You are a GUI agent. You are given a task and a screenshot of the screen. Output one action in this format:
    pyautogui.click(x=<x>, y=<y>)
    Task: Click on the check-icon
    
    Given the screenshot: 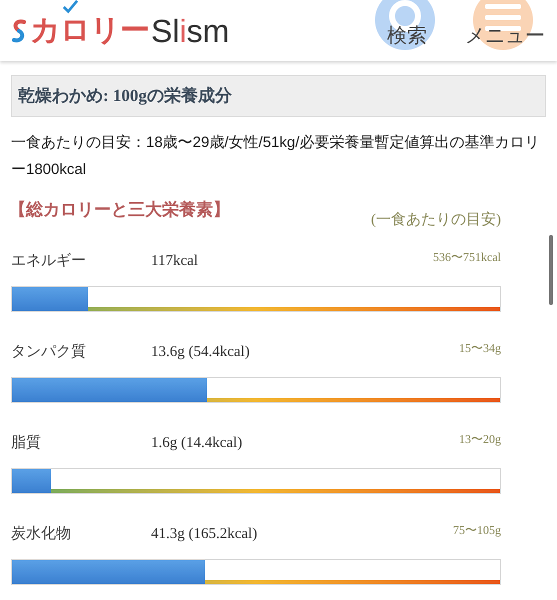 What is the action you would take?
    pyautogui.click(x=70, y=7)
    